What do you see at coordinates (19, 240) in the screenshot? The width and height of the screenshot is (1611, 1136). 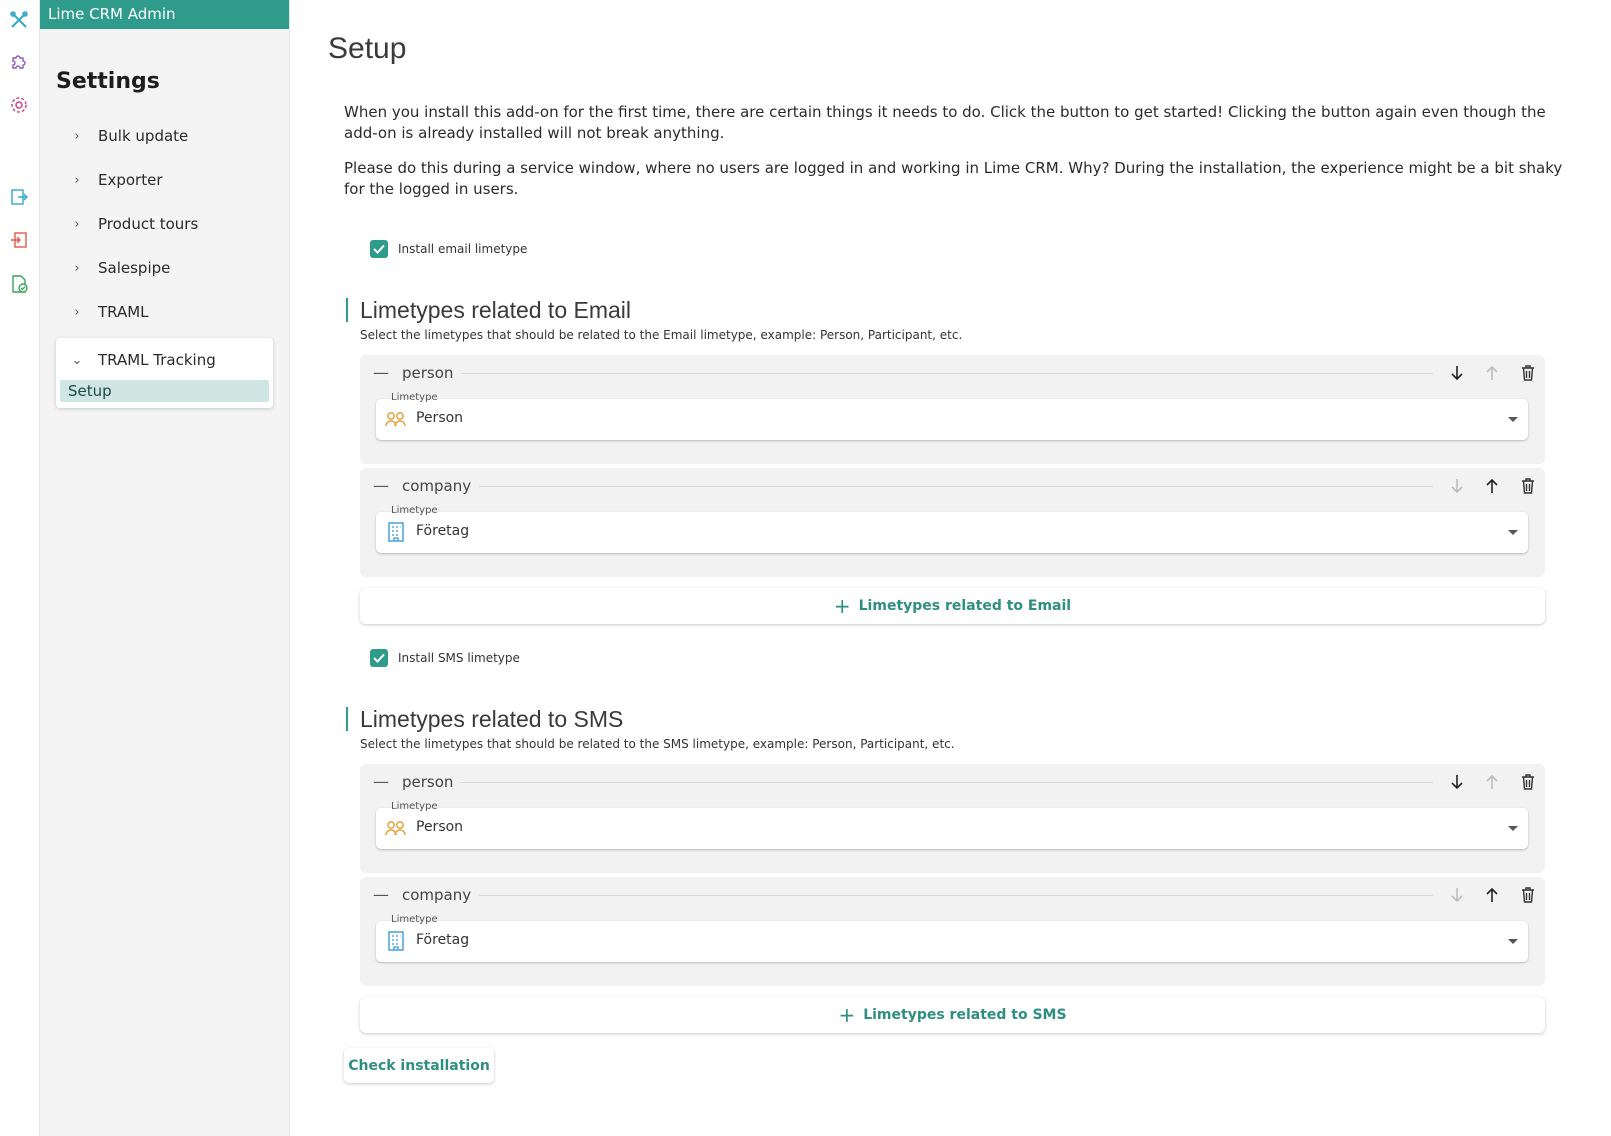 I see `import-icon` at bounding box center [19, 240].